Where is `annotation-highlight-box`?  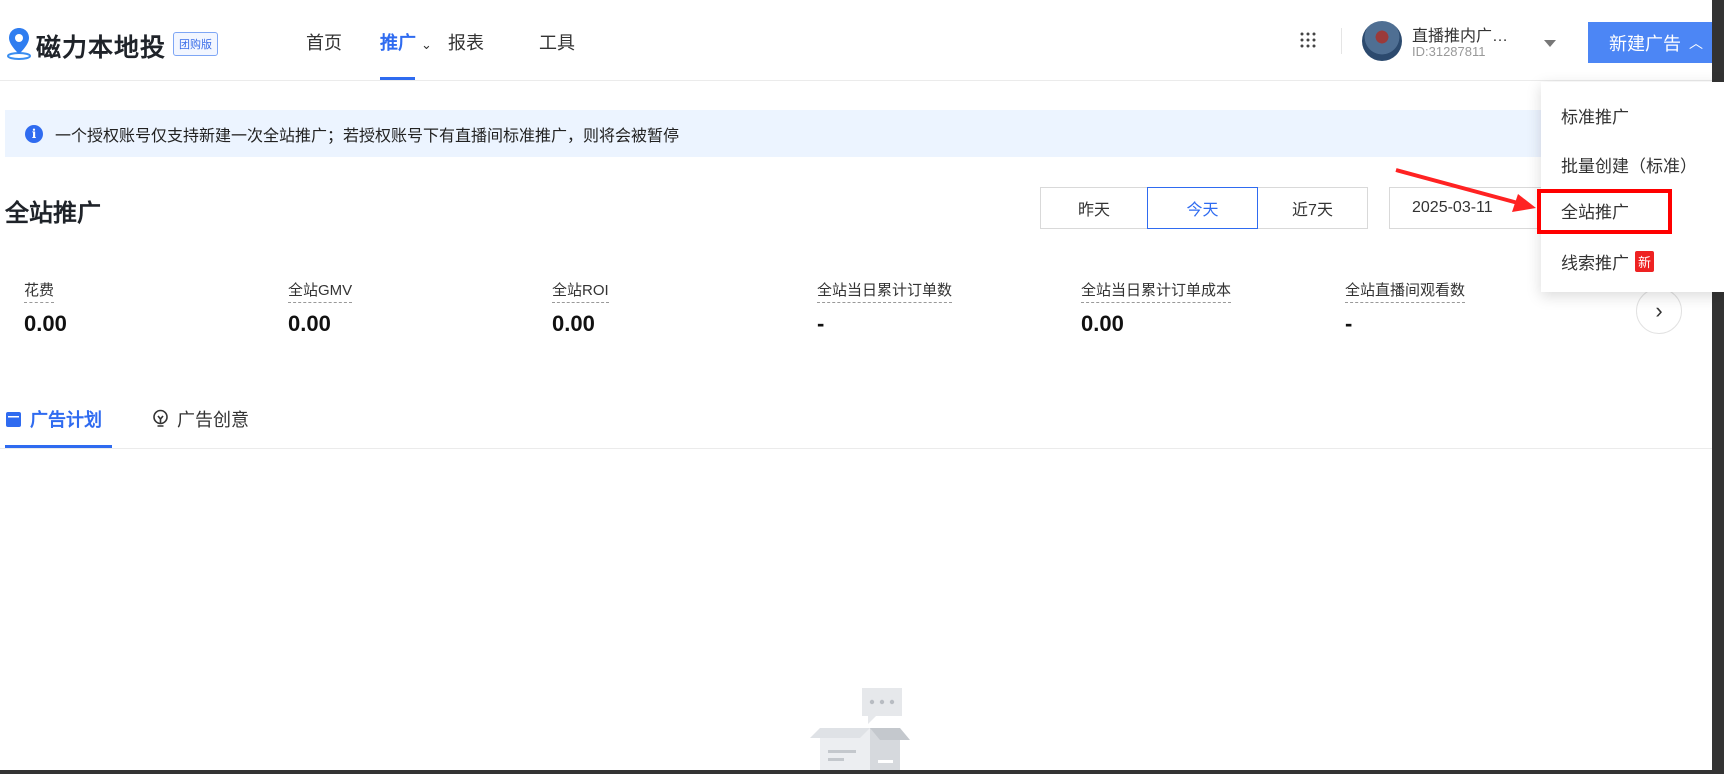
annotation-highlight-box is located at coordinates (1604, 211).